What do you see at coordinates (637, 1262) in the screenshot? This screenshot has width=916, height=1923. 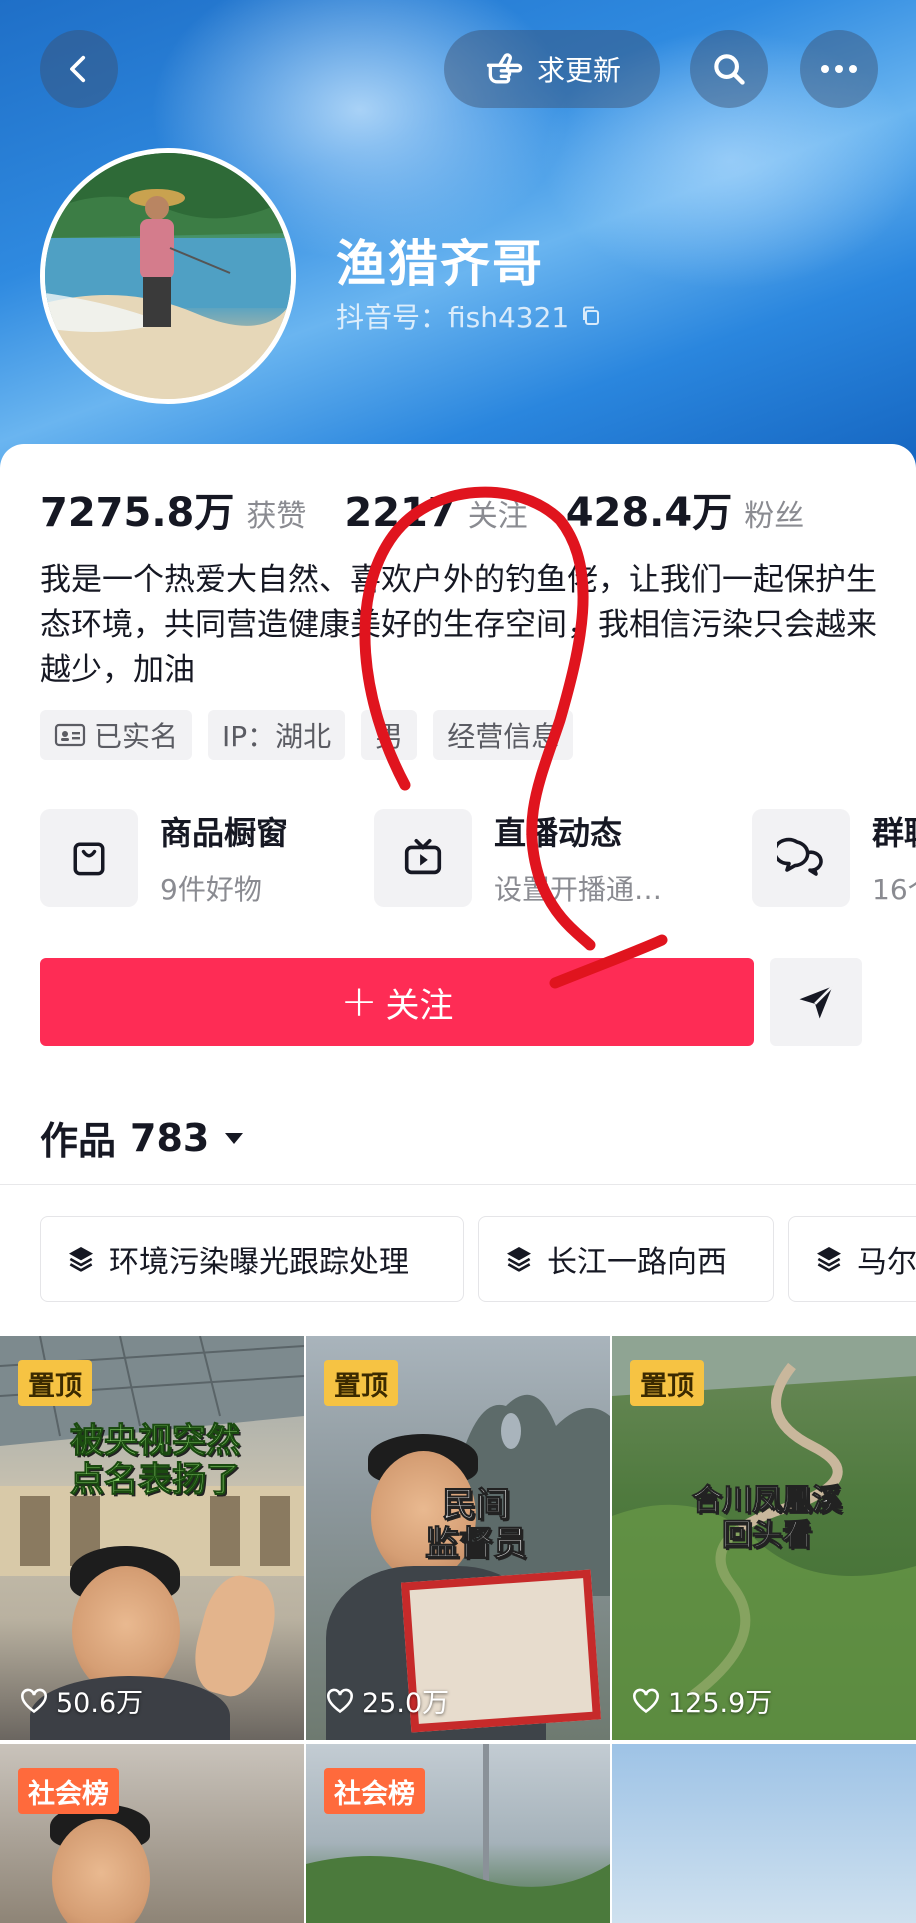 I see `collection-label: 长江一路向西` at bounding box center [637, 1262].